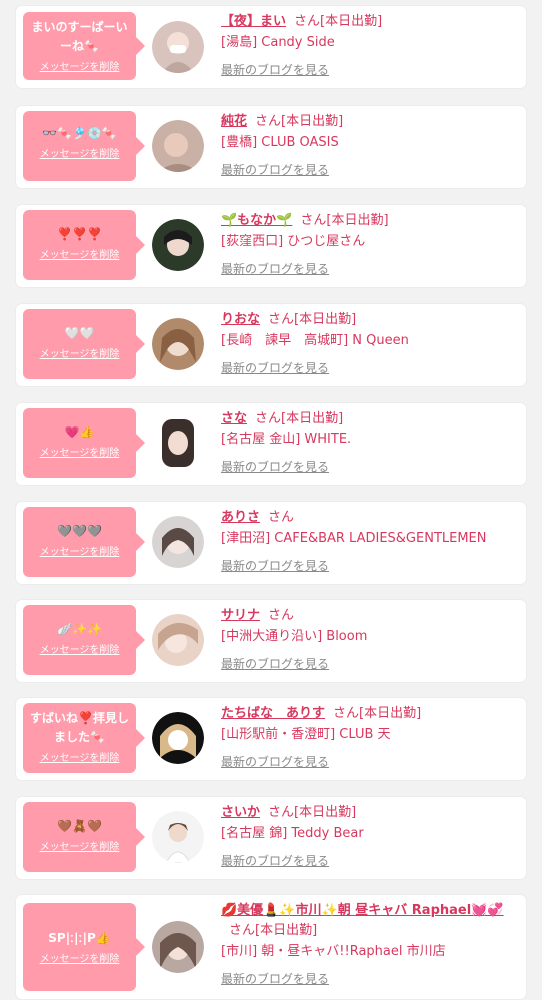 This screenshot has width=542, height=1000. I want to click on girl-name-link: さいか, so click(240, 812).